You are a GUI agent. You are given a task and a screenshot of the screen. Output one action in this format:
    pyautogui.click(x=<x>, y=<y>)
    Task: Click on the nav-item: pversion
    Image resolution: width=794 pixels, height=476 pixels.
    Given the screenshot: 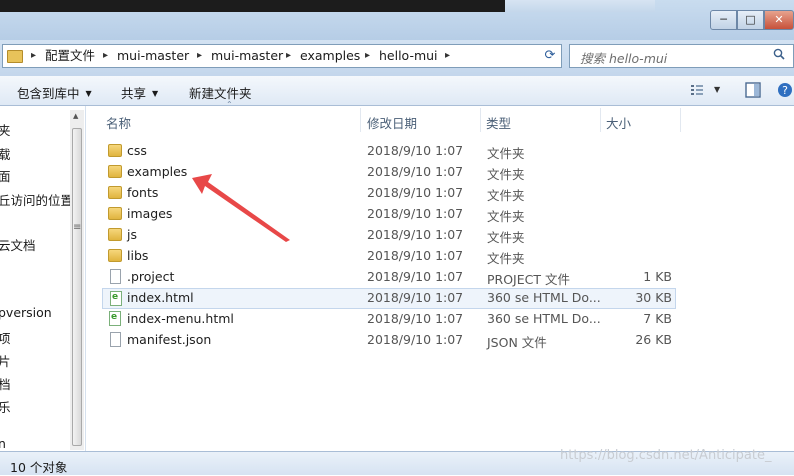 What is the action you would take?
    pyautogui.click(x=26, y=312)
    